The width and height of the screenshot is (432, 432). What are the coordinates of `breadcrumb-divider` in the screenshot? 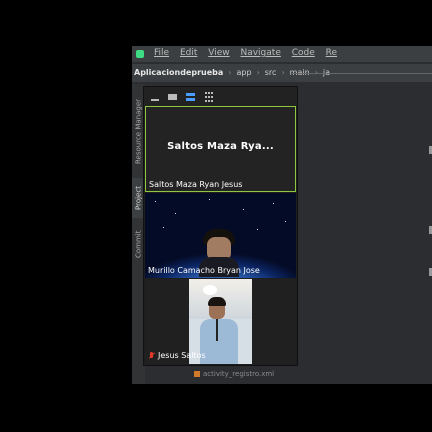 It's located at (362, 73).